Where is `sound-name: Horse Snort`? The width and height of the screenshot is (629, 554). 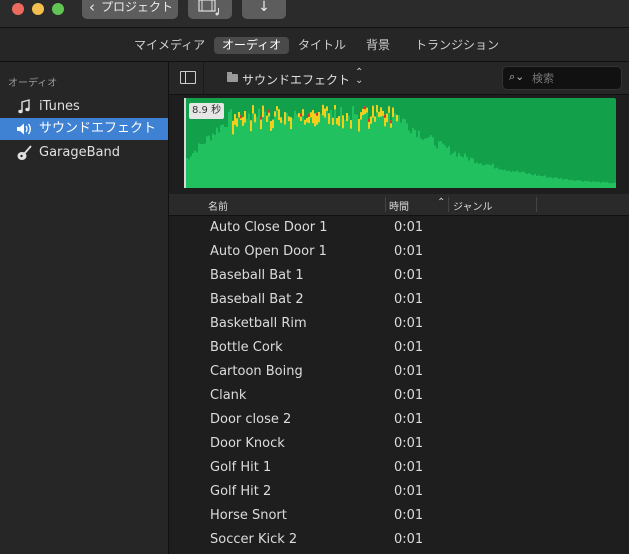 sound-name: Horse Snort is located at coordinates (248, 515).